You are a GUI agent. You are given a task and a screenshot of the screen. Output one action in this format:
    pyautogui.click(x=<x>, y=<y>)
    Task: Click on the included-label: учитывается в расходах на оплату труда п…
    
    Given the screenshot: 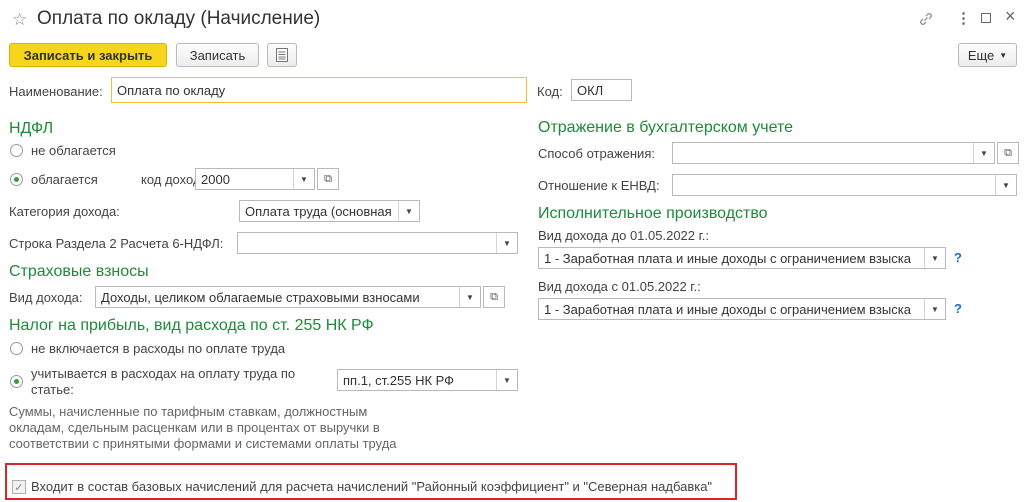 What is the action you would take?
    pyautogui.click(x=171, y=382)
    